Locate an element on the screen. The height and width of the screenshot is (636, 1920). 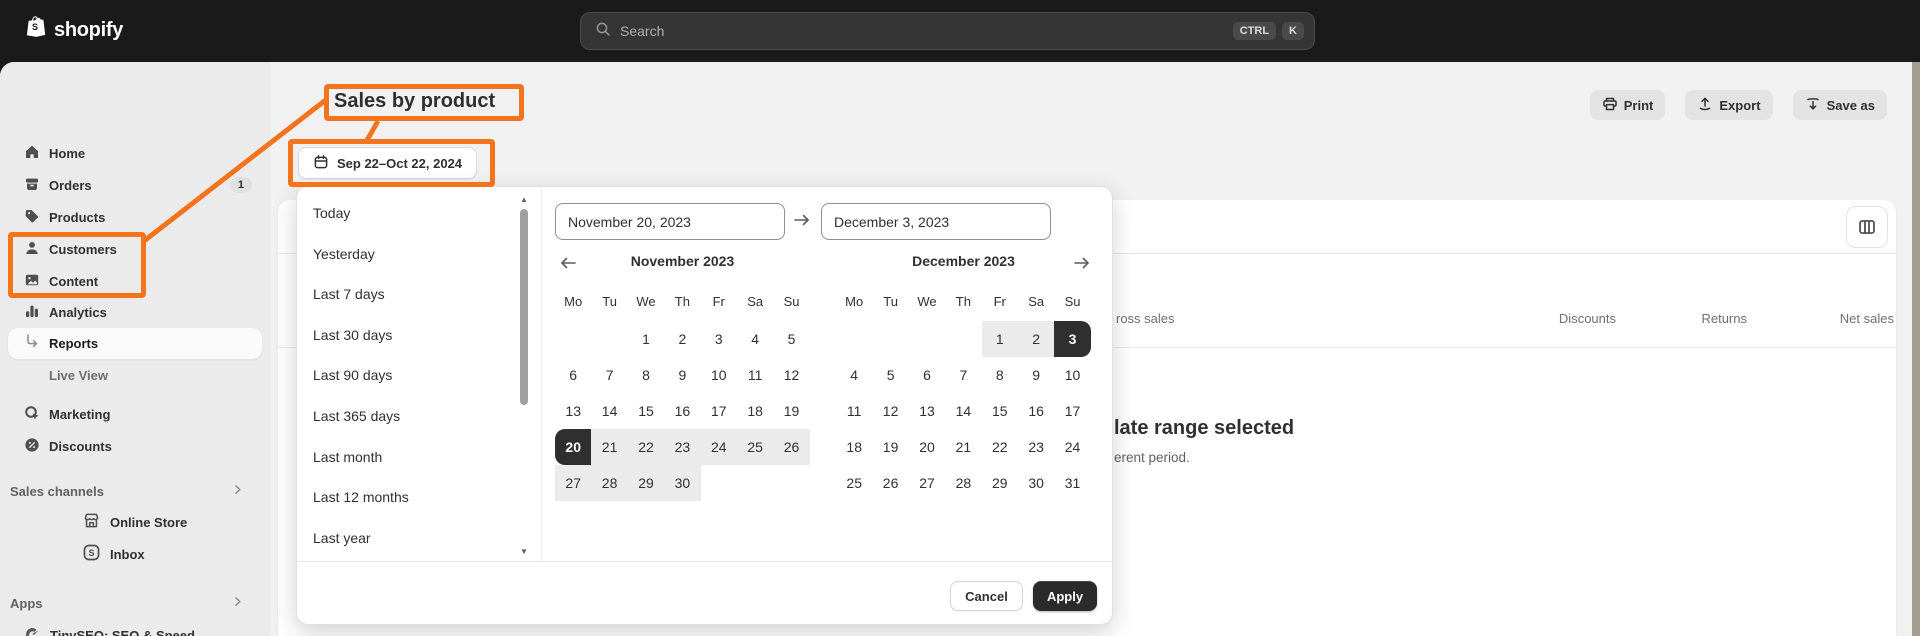
date-range-button: Sep 22–Oct 22, 2024 is located at coordinates (388, 163).